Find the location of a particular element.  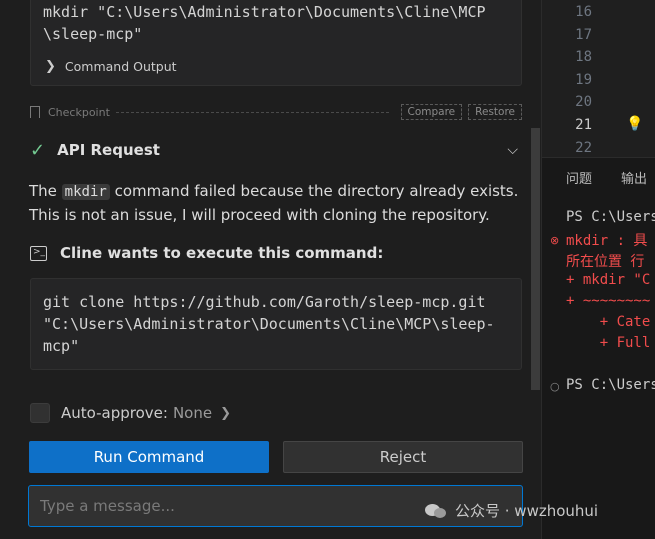

line-number: 22 is located at coordinates (583, 148).